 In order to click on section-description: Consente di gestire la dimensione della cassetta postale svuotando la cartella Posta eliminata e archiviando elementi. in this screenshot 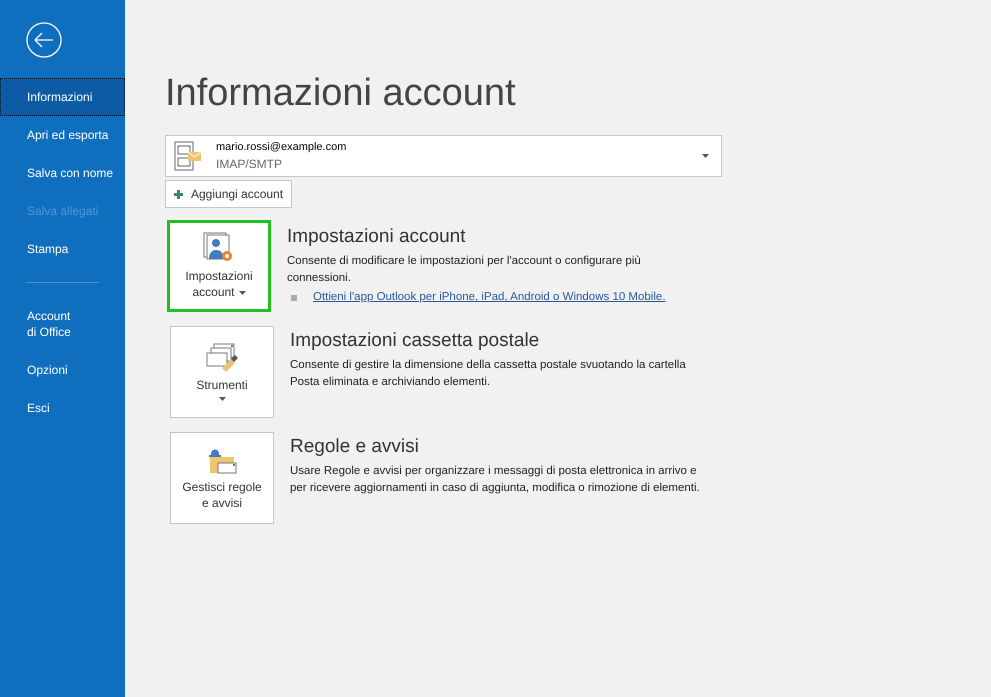, I will do `click(488, 374)`.